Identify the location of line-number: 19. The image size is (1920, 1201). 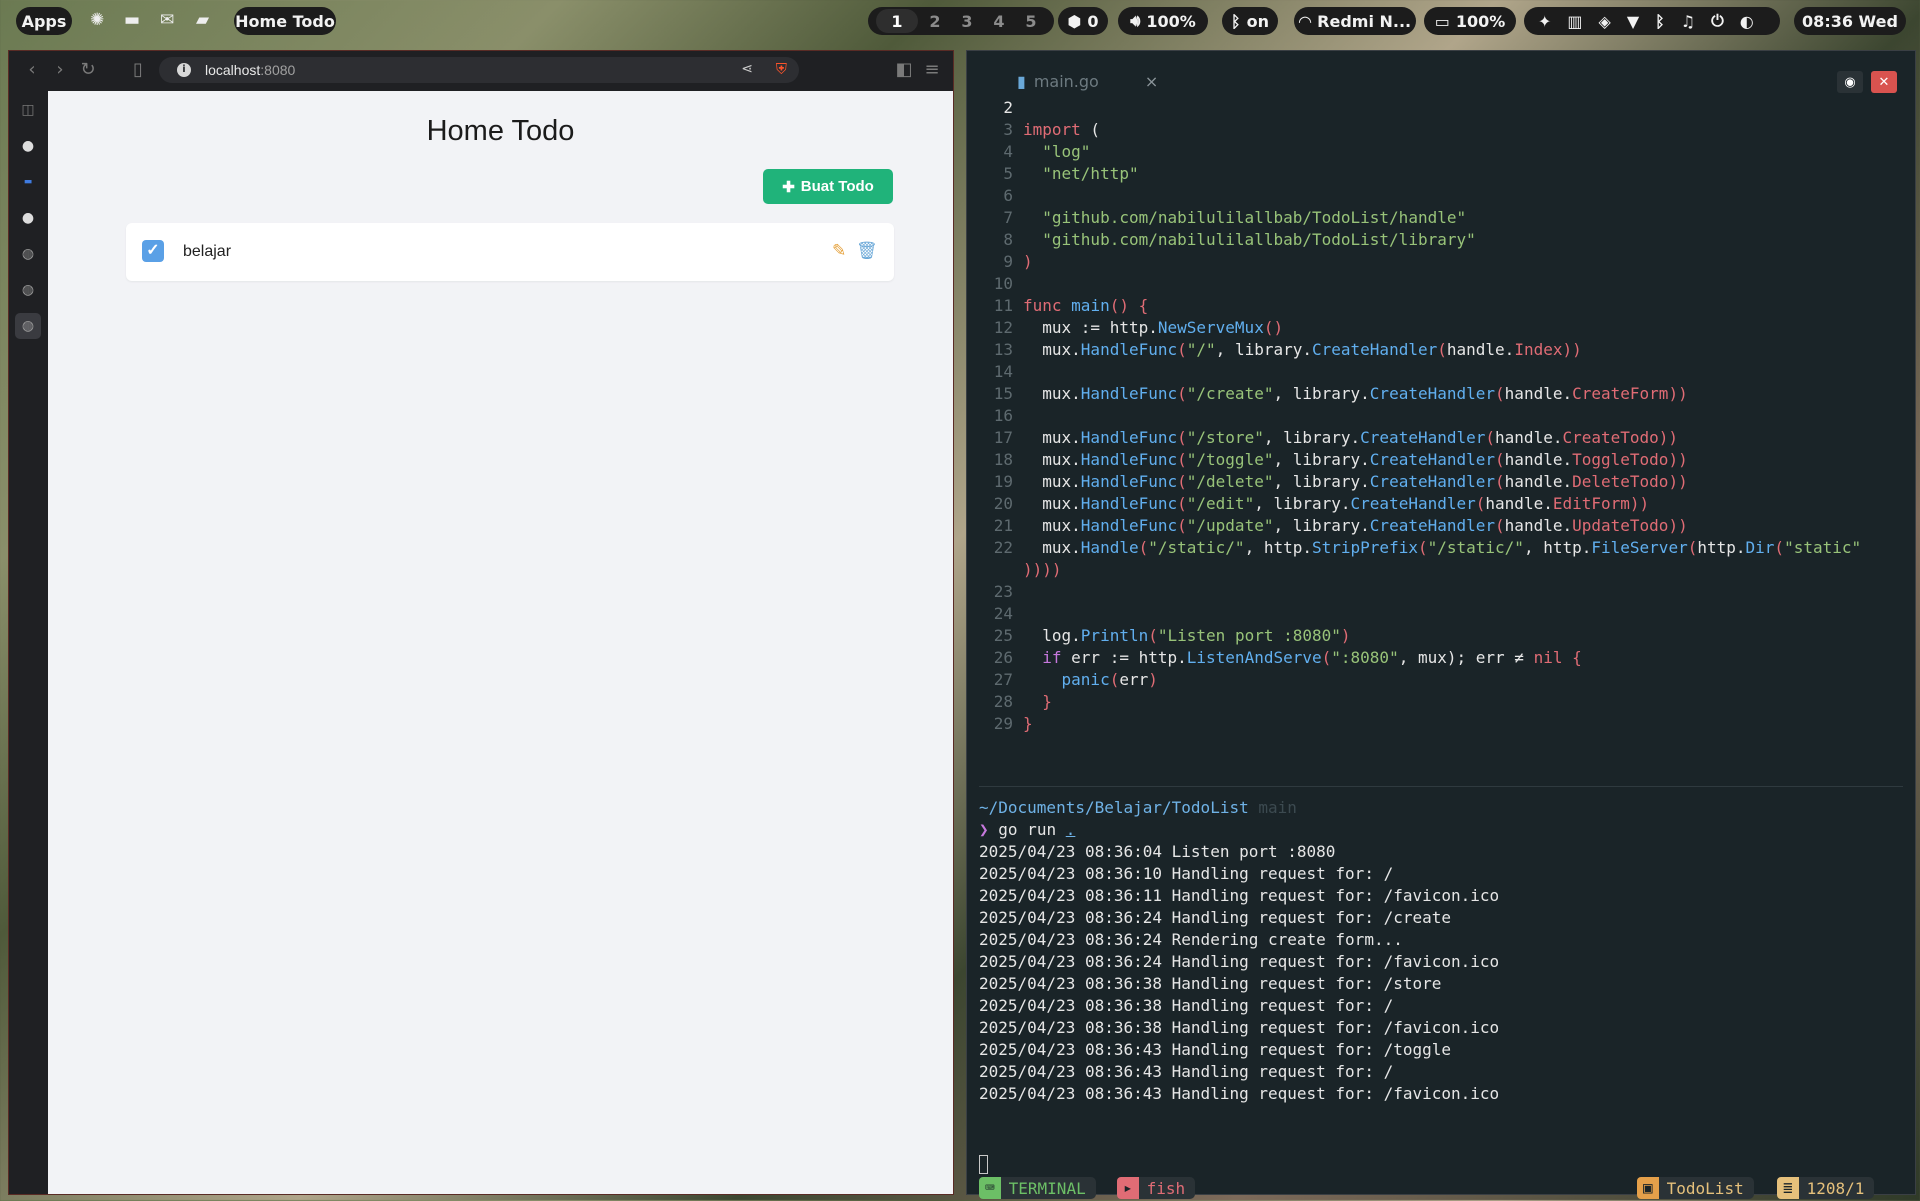
(1003, 481).